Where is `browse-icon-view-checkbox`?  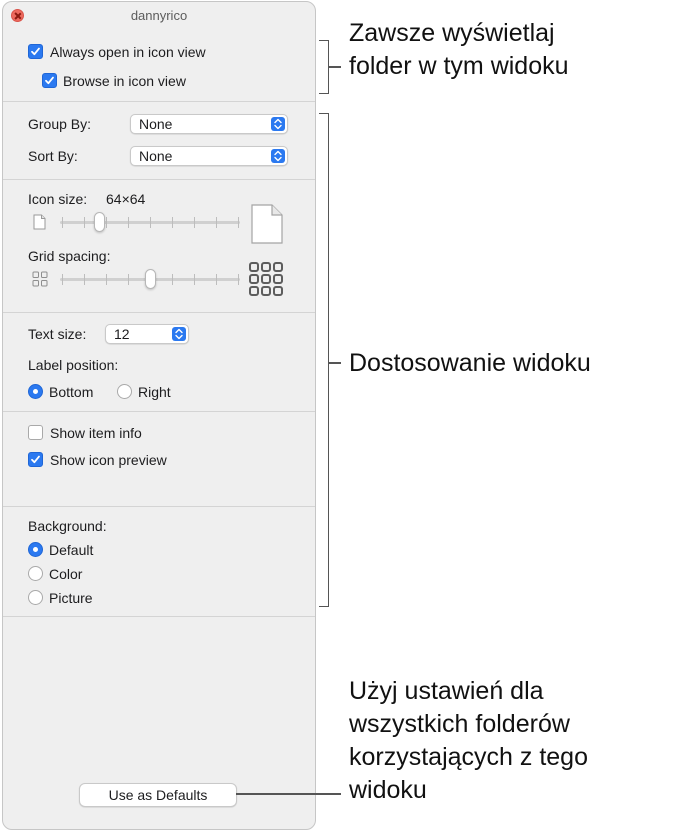 browse-icon-view-checkbox is located at coordinates (49, 80).